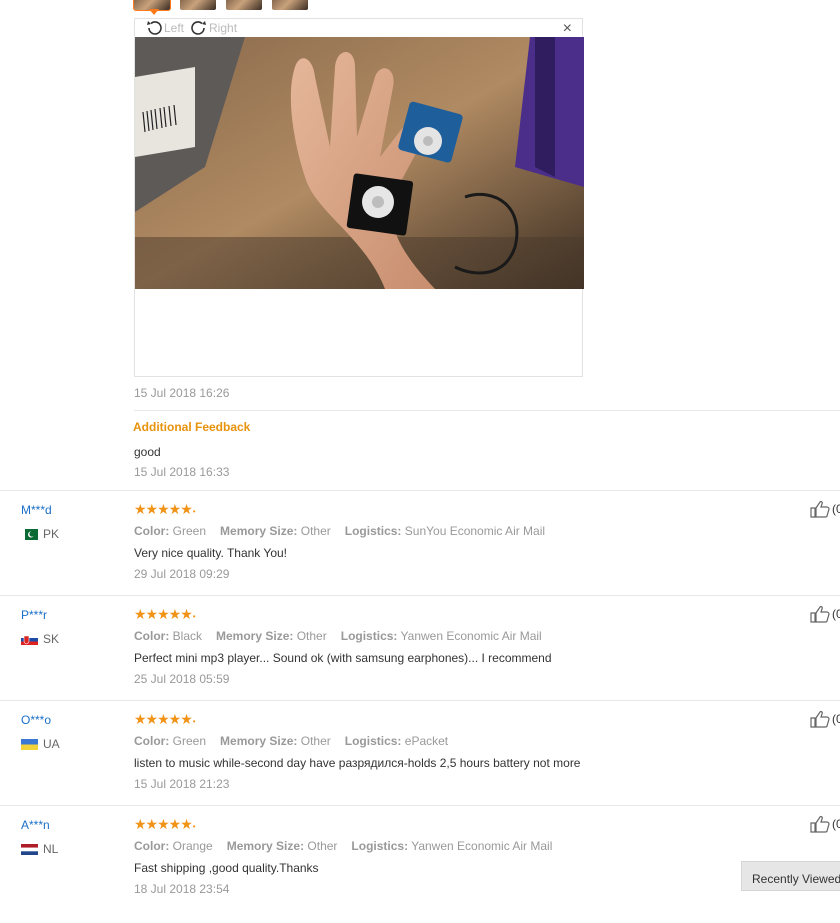 Image resolution: width=840 pixels, height=923 pixels. Describe the element at coordinates (51, 534) in the screenshot. I see `country-code: PK` at that location.